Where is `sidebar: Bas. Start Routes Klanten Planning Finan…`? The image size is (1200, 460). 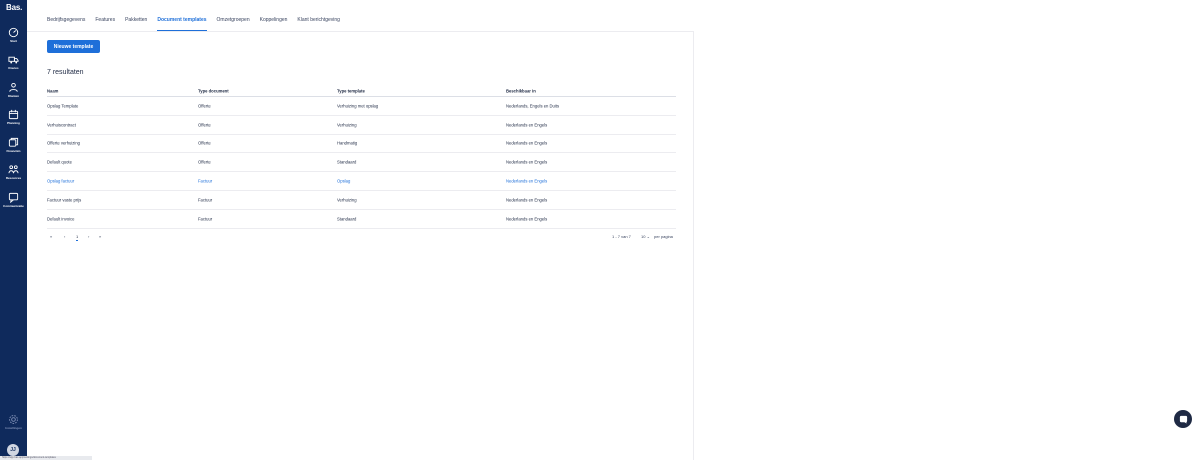
sidebar: Bas. Start Routes Klanten Planning Finan… is located at coordinates (13, 230).